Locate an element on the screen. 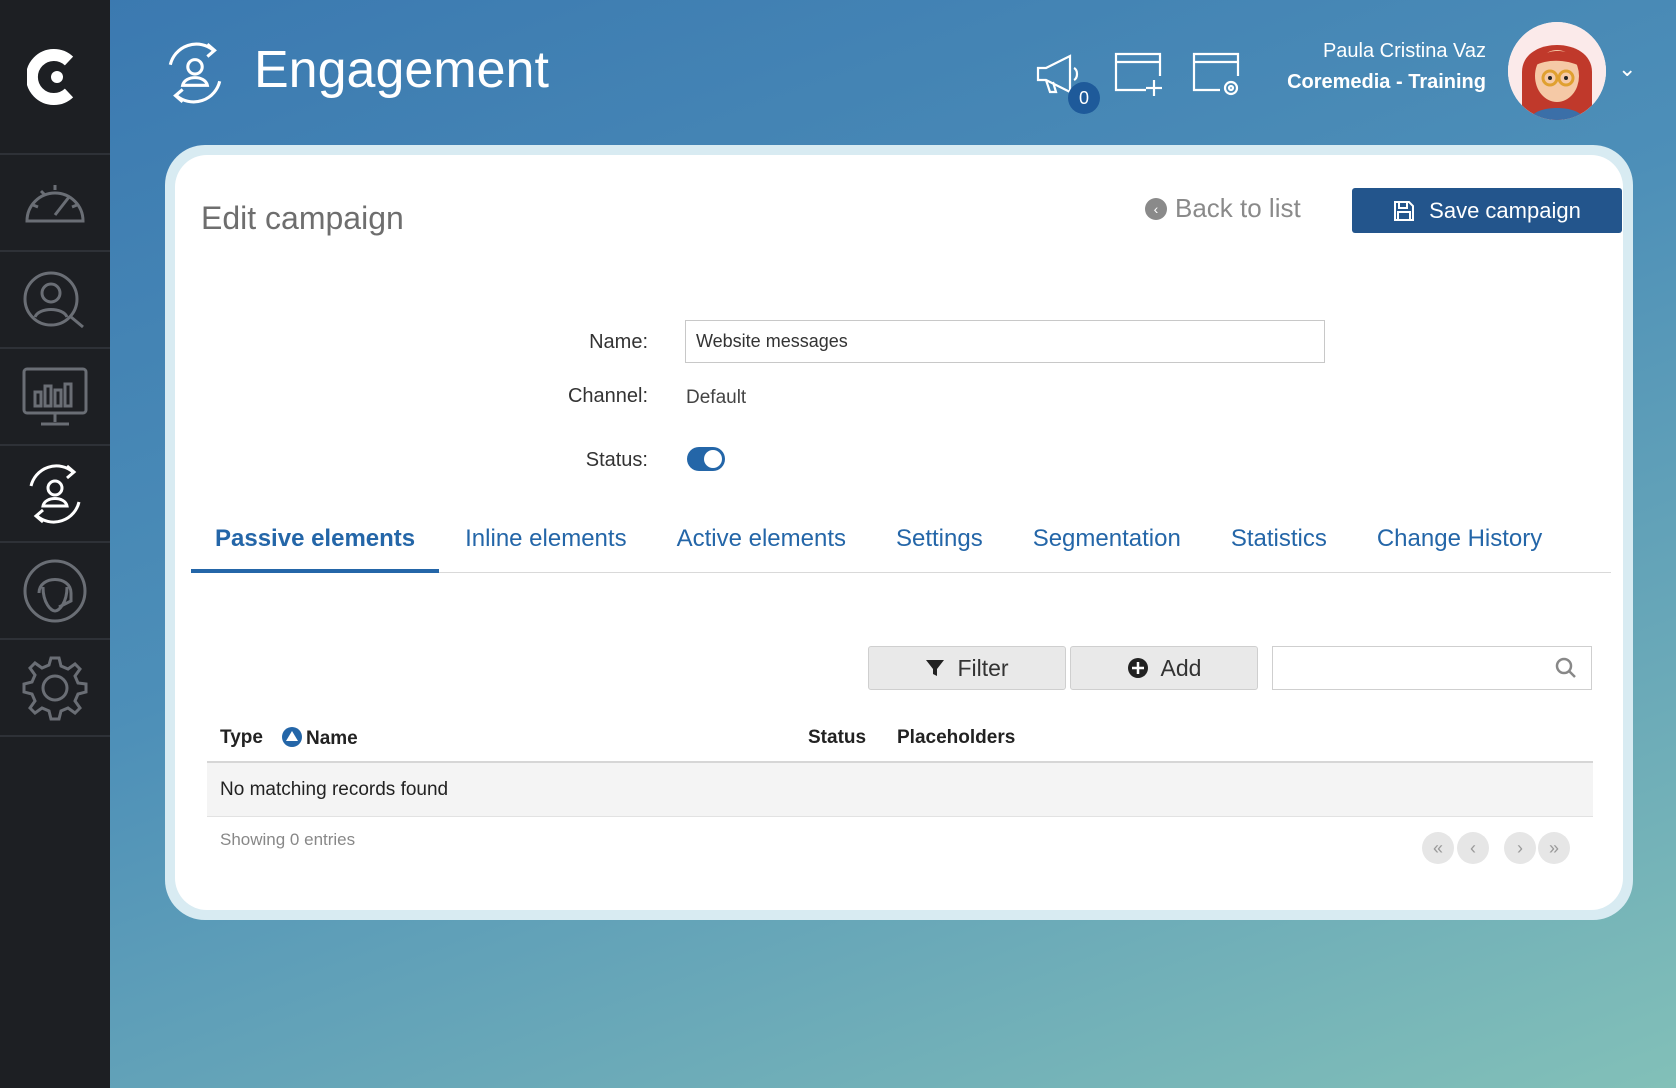  next-page-button: › is located at coordinates (1520, 848).